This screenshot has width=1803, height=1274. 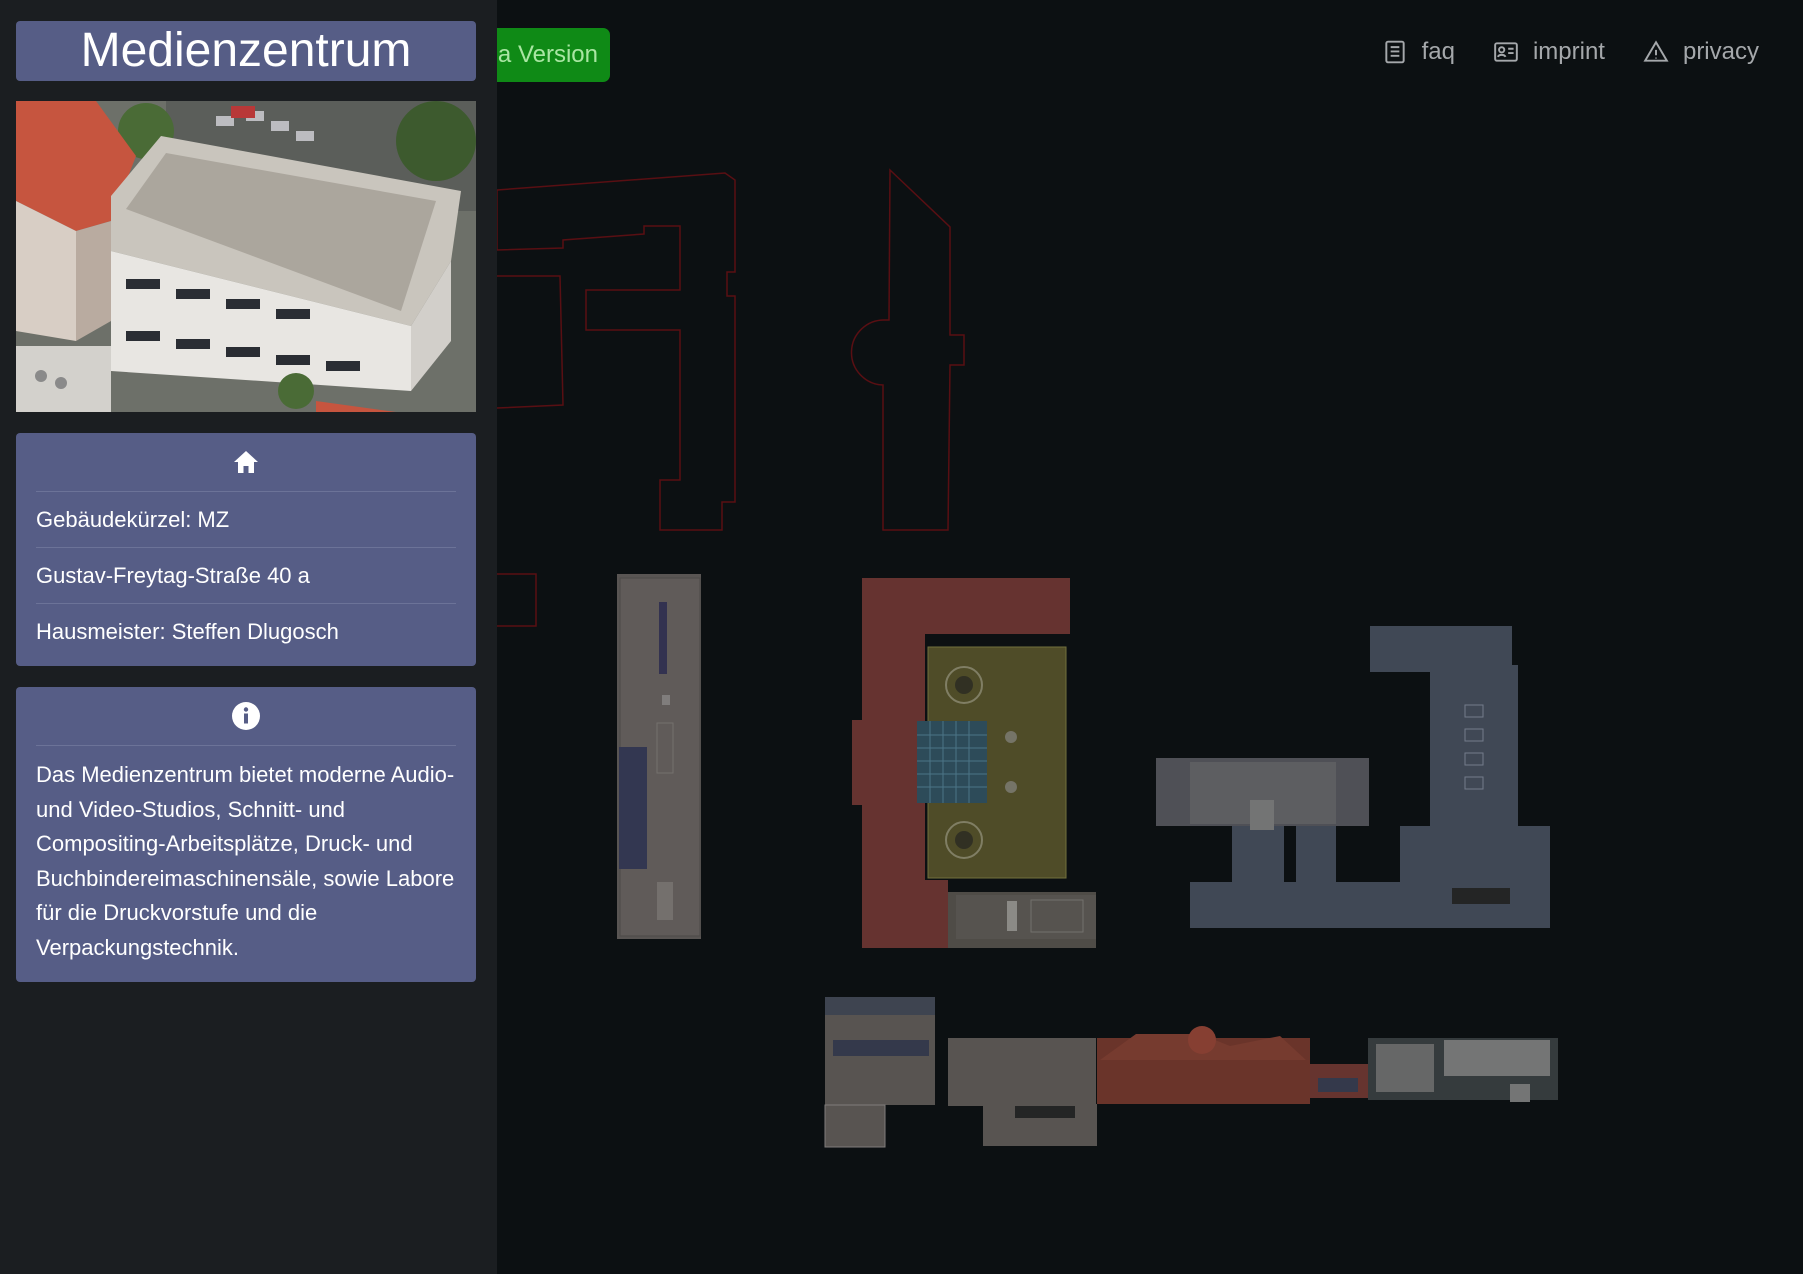 I want to click on warning-icon, so click(x=1656, y=51).